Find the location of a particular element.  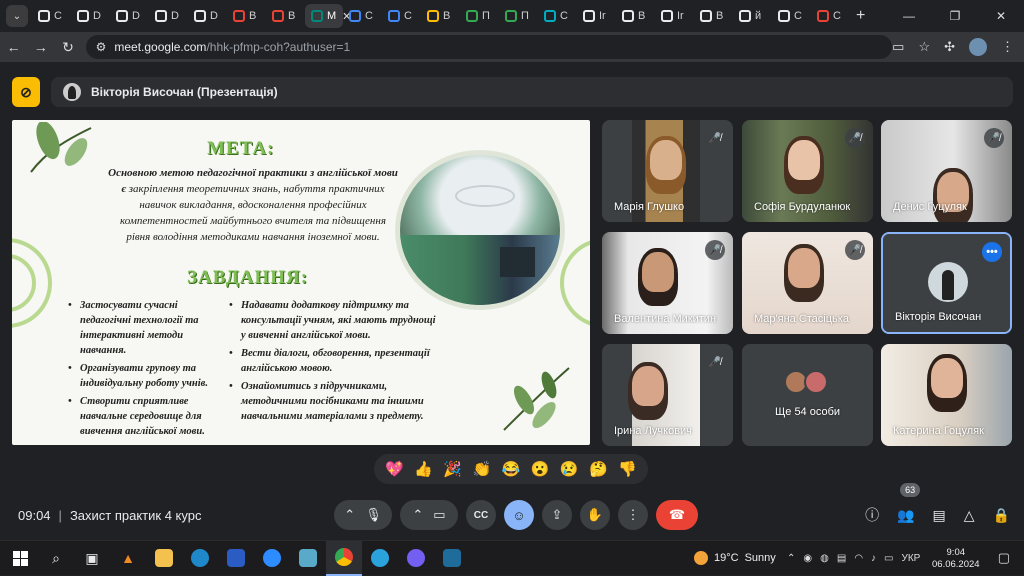

reaction-emoji: 👏 is located at coordinates (482, 469).